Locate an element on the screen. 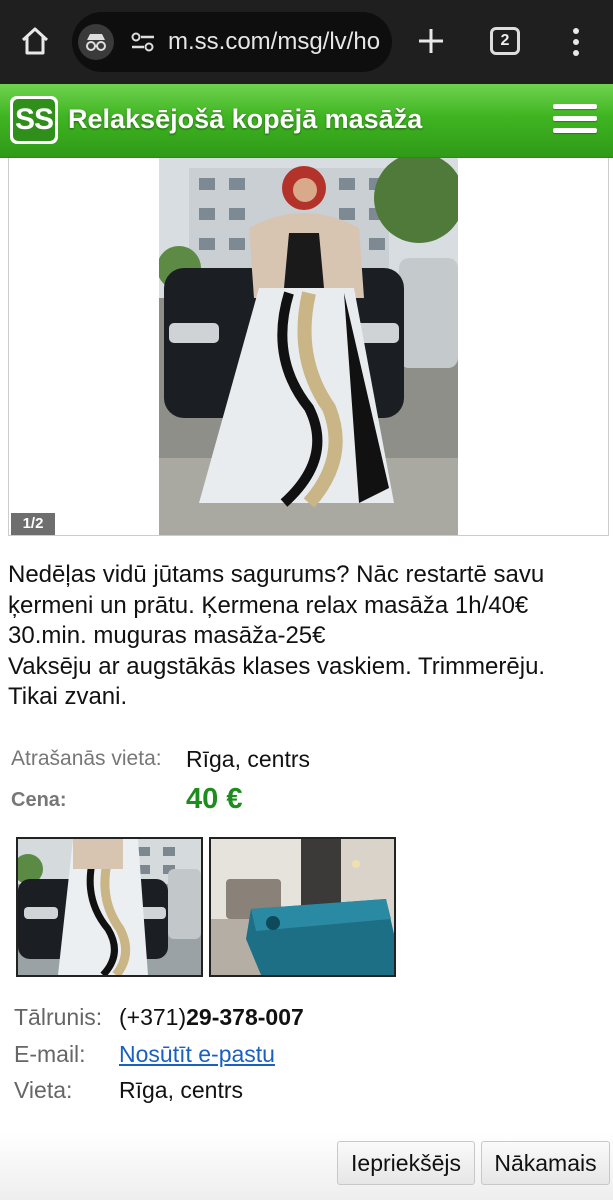 The width and height of the screenshot is (613, 1200). description-line: 30.min. muguras masāža-25€ is located at coordinates (167, 635).